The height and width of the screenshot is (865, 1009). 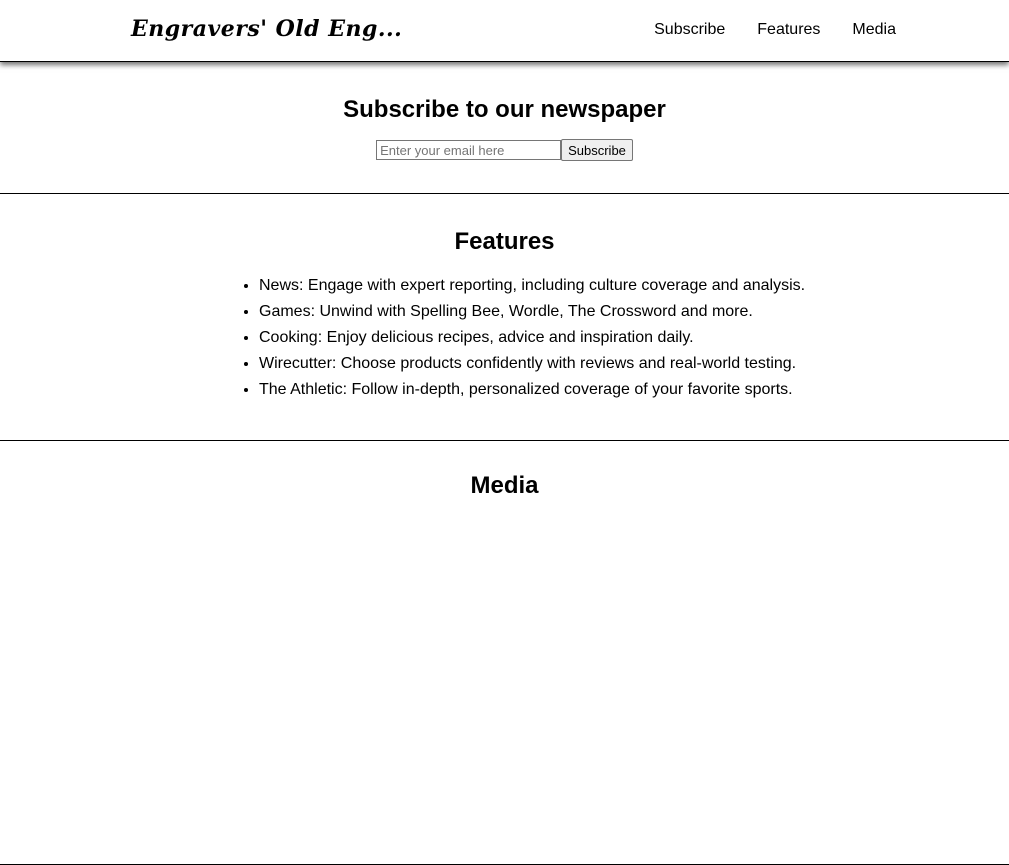 What do you see at coordinates (504, 485) in the screenshot?
I see `media-title: Media` at bounding box center [504, 485].